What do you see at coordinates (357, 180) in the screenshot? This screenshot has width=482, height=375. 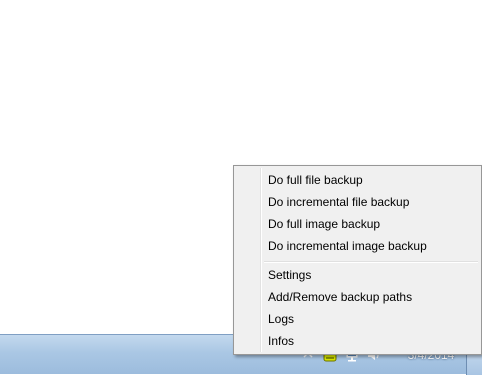 I see `menu-item-full-file-backup: Do full file backup` at bounding box center [357, 180].